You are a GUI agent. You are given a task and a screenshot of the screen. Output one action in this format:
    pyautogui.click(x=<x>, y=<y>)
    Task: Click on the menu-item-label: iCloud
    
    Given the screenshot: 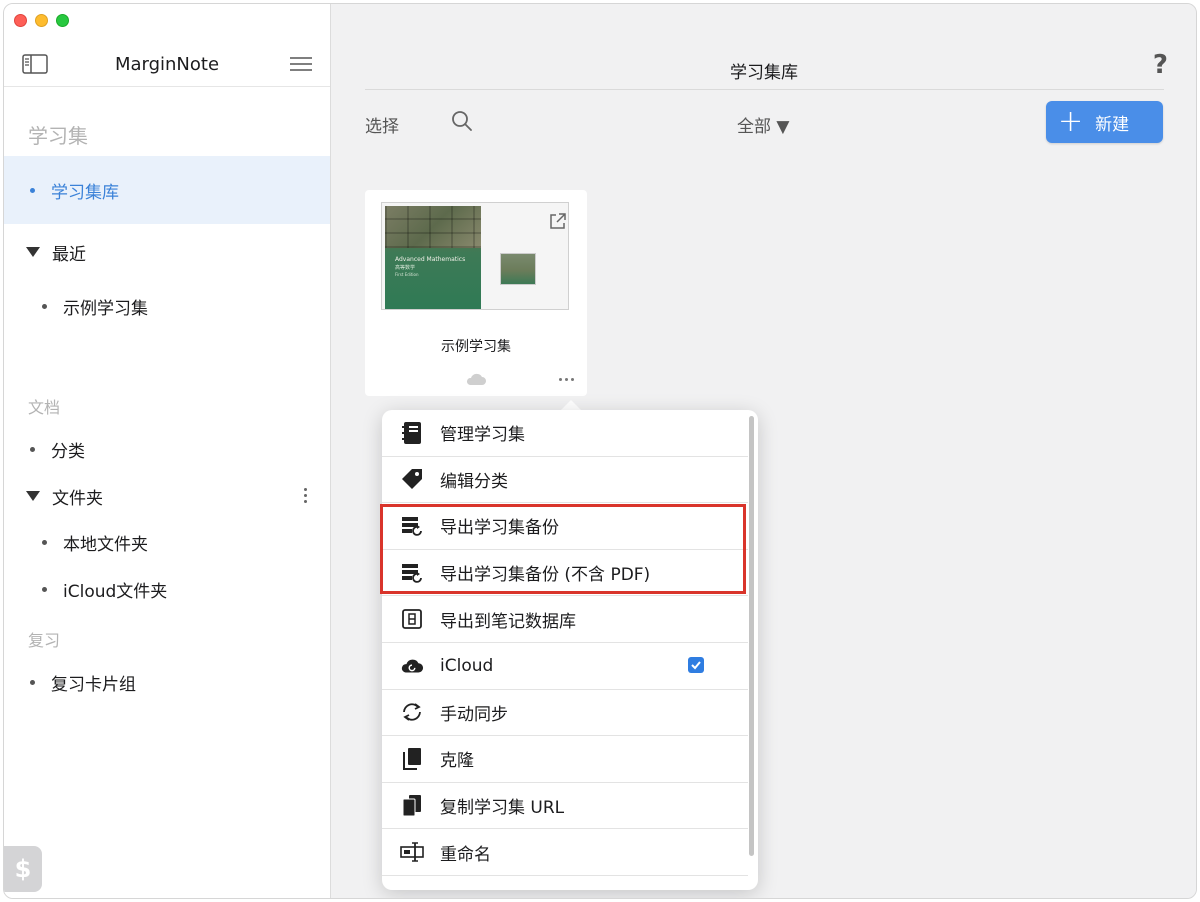 What is the action you would take?
    pyautogui.click(x=467, y=665)
    